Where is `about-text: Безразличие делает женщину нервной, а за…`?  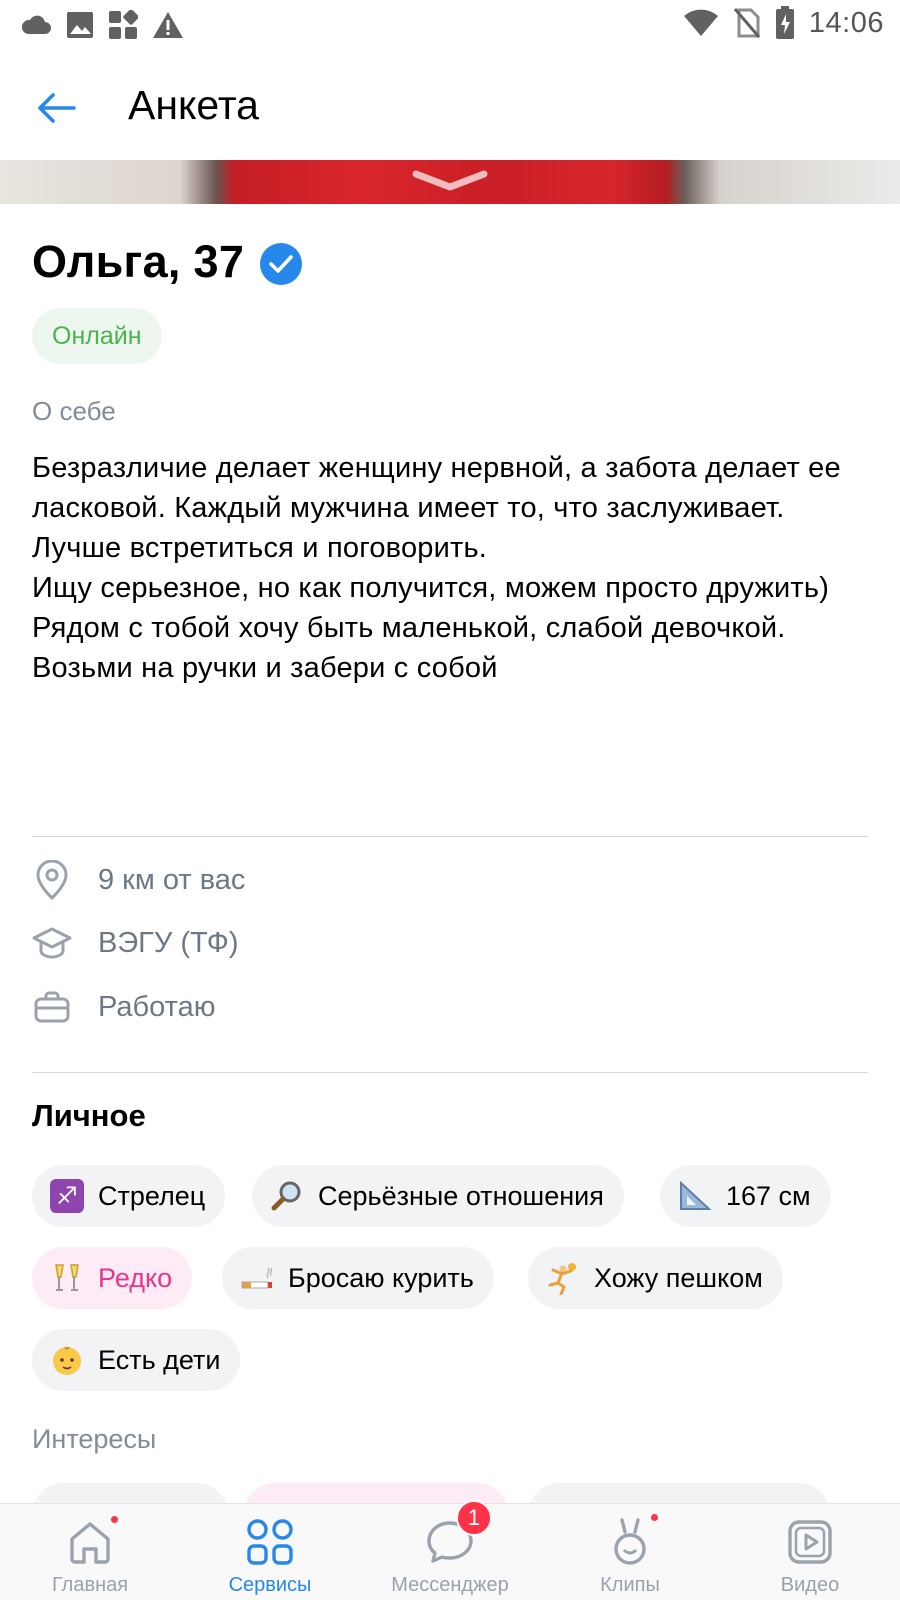 about-text: Безразличие делает женщину нервной, а за… is located at coordinates (436, 568).